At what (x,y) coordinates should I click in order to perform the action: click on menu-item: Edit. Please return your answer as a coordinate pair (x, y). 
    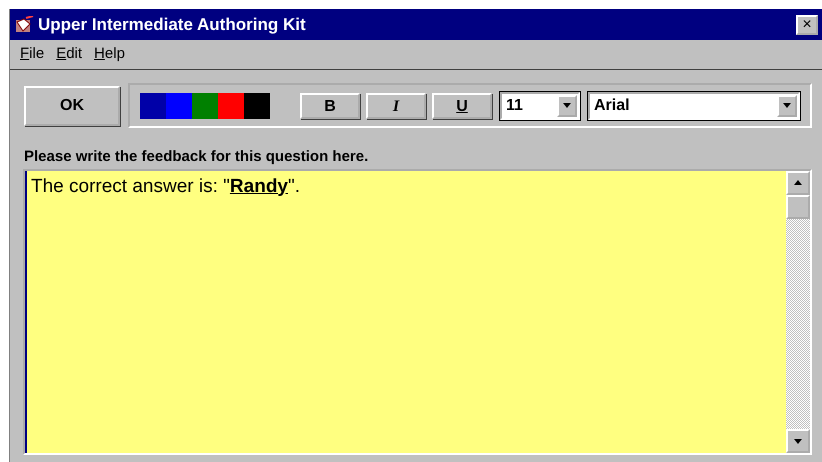
    Looking at the image, I should click on (69, 54).